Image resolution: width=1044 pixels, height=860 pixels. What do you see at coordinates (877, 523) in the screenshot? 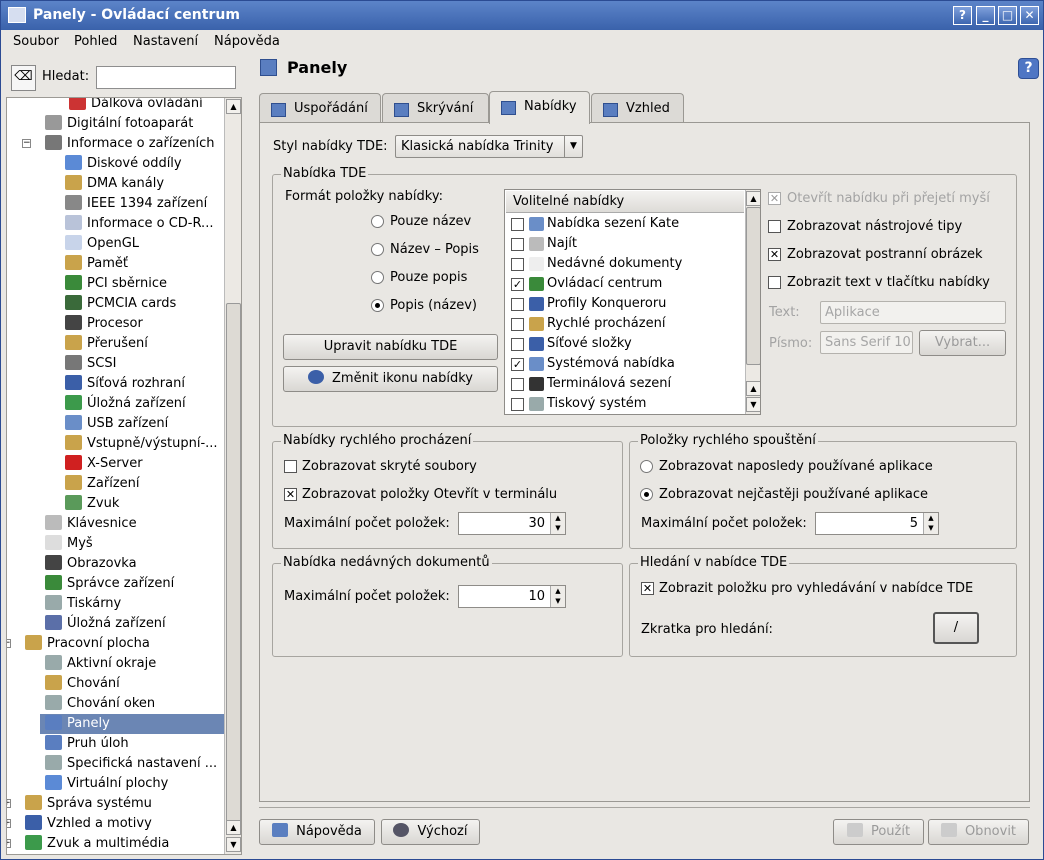
I see `launch-max-spinbox: 5 ▲ ▼` at bounding box center [877, 523].